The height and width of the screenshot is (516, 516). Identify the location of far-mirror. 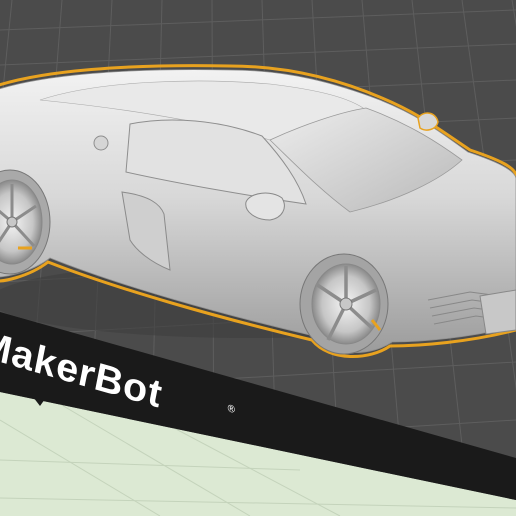
(428, 121).